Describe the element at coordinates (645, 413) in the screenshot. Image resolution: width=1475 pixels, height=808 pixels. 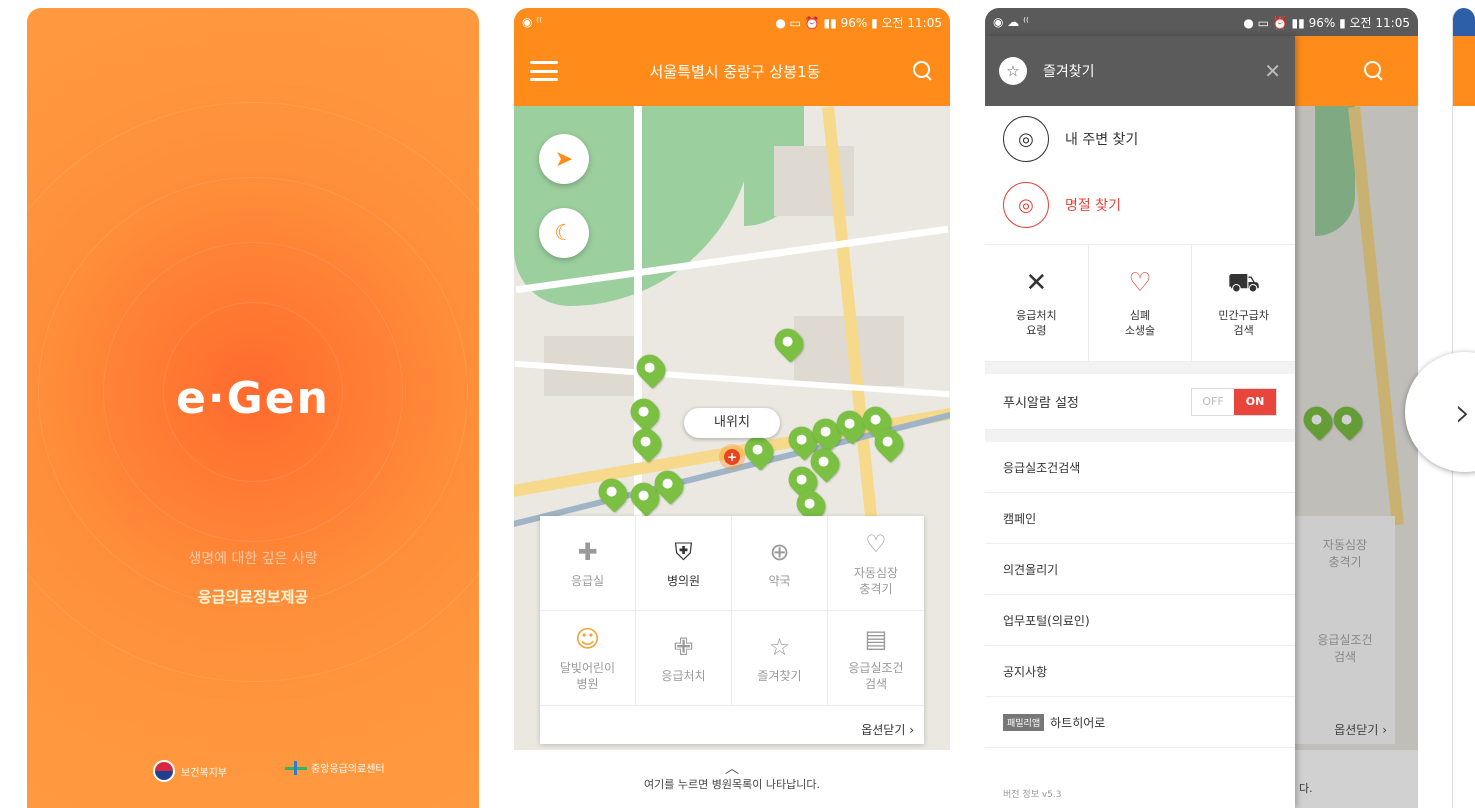
I see `map-pin` at that location.